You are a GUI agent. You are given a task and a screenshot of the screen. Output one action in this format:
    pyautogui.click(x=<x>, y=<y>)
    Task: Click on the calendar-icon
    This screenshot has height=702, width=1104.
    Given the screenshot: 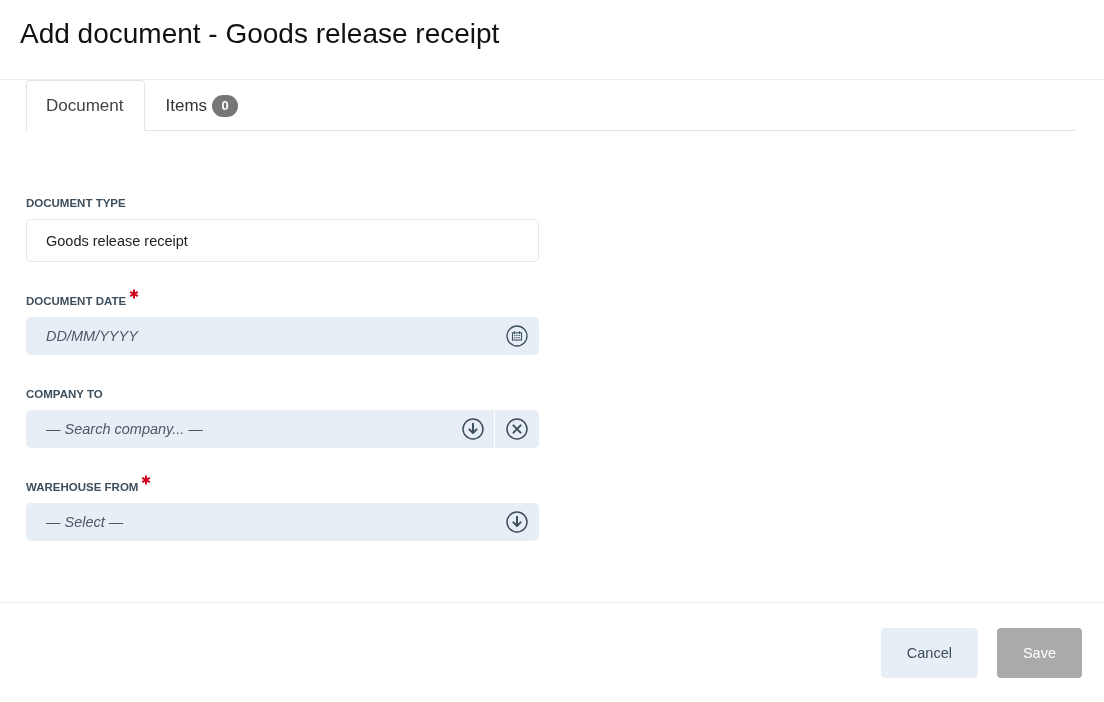 What is the action you would take?
    pyautogui.click(x=517, y=336)
    